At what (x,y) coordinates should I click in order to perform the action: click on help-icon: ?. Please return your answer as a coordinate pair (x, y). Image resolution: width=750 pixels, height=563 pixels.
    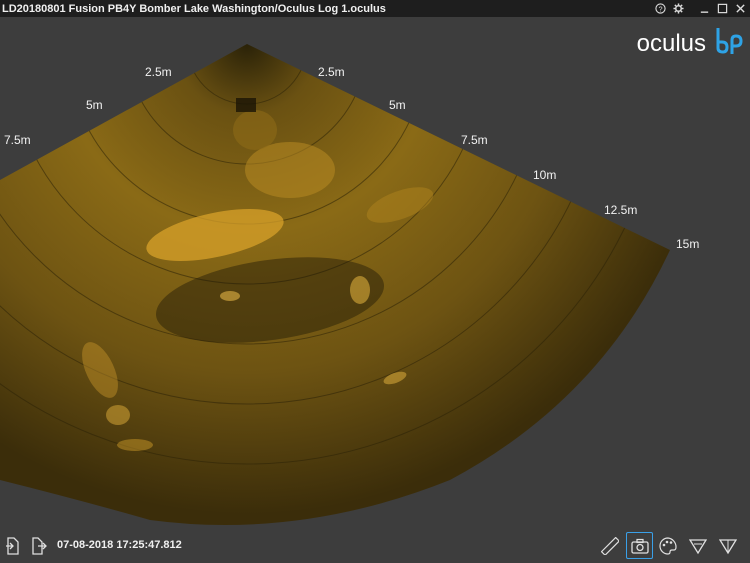
    Looking at the image, I should click on (660, 9).